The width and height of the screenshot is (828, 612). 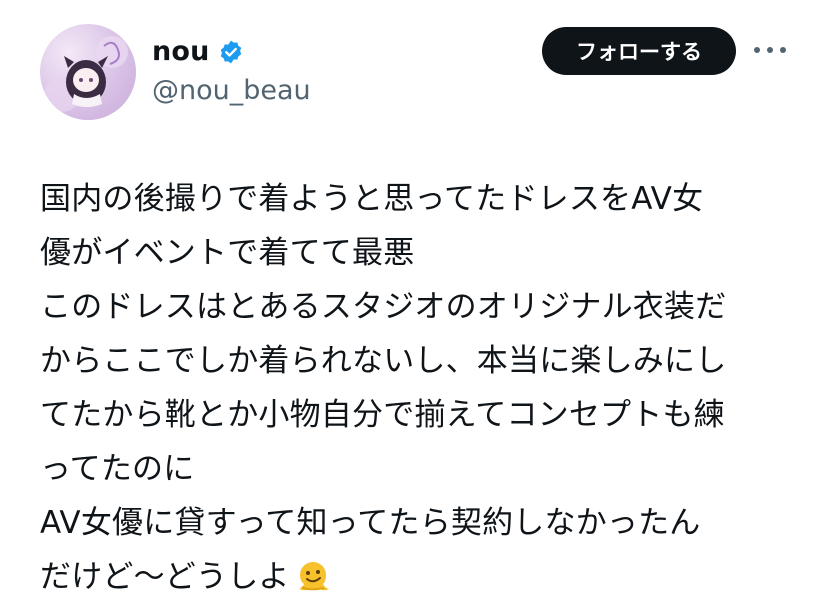 What do you see at coordinates (382, 415) in the screenshot?
I see `tweet-line: てたから靴とか小物自分で揃えてコンセプトも練` at bounding box center [382, 415].